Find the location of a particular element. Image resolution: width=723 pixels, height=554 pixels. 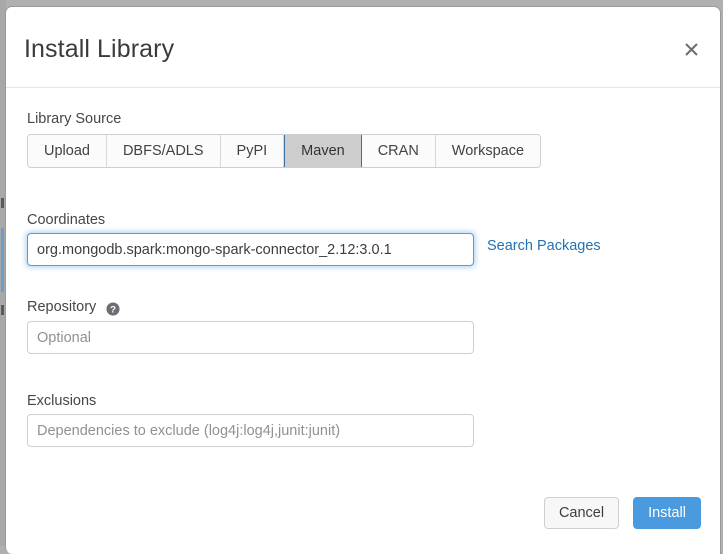

help-circle-icon: ? is located at coordinates (113, 309).